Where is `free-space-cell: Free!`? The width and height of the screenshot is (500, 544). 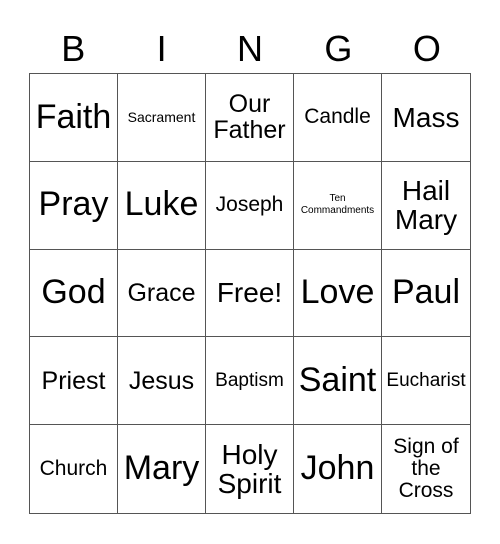
free-space-cell: Free! is located at coordinates (250, 293).